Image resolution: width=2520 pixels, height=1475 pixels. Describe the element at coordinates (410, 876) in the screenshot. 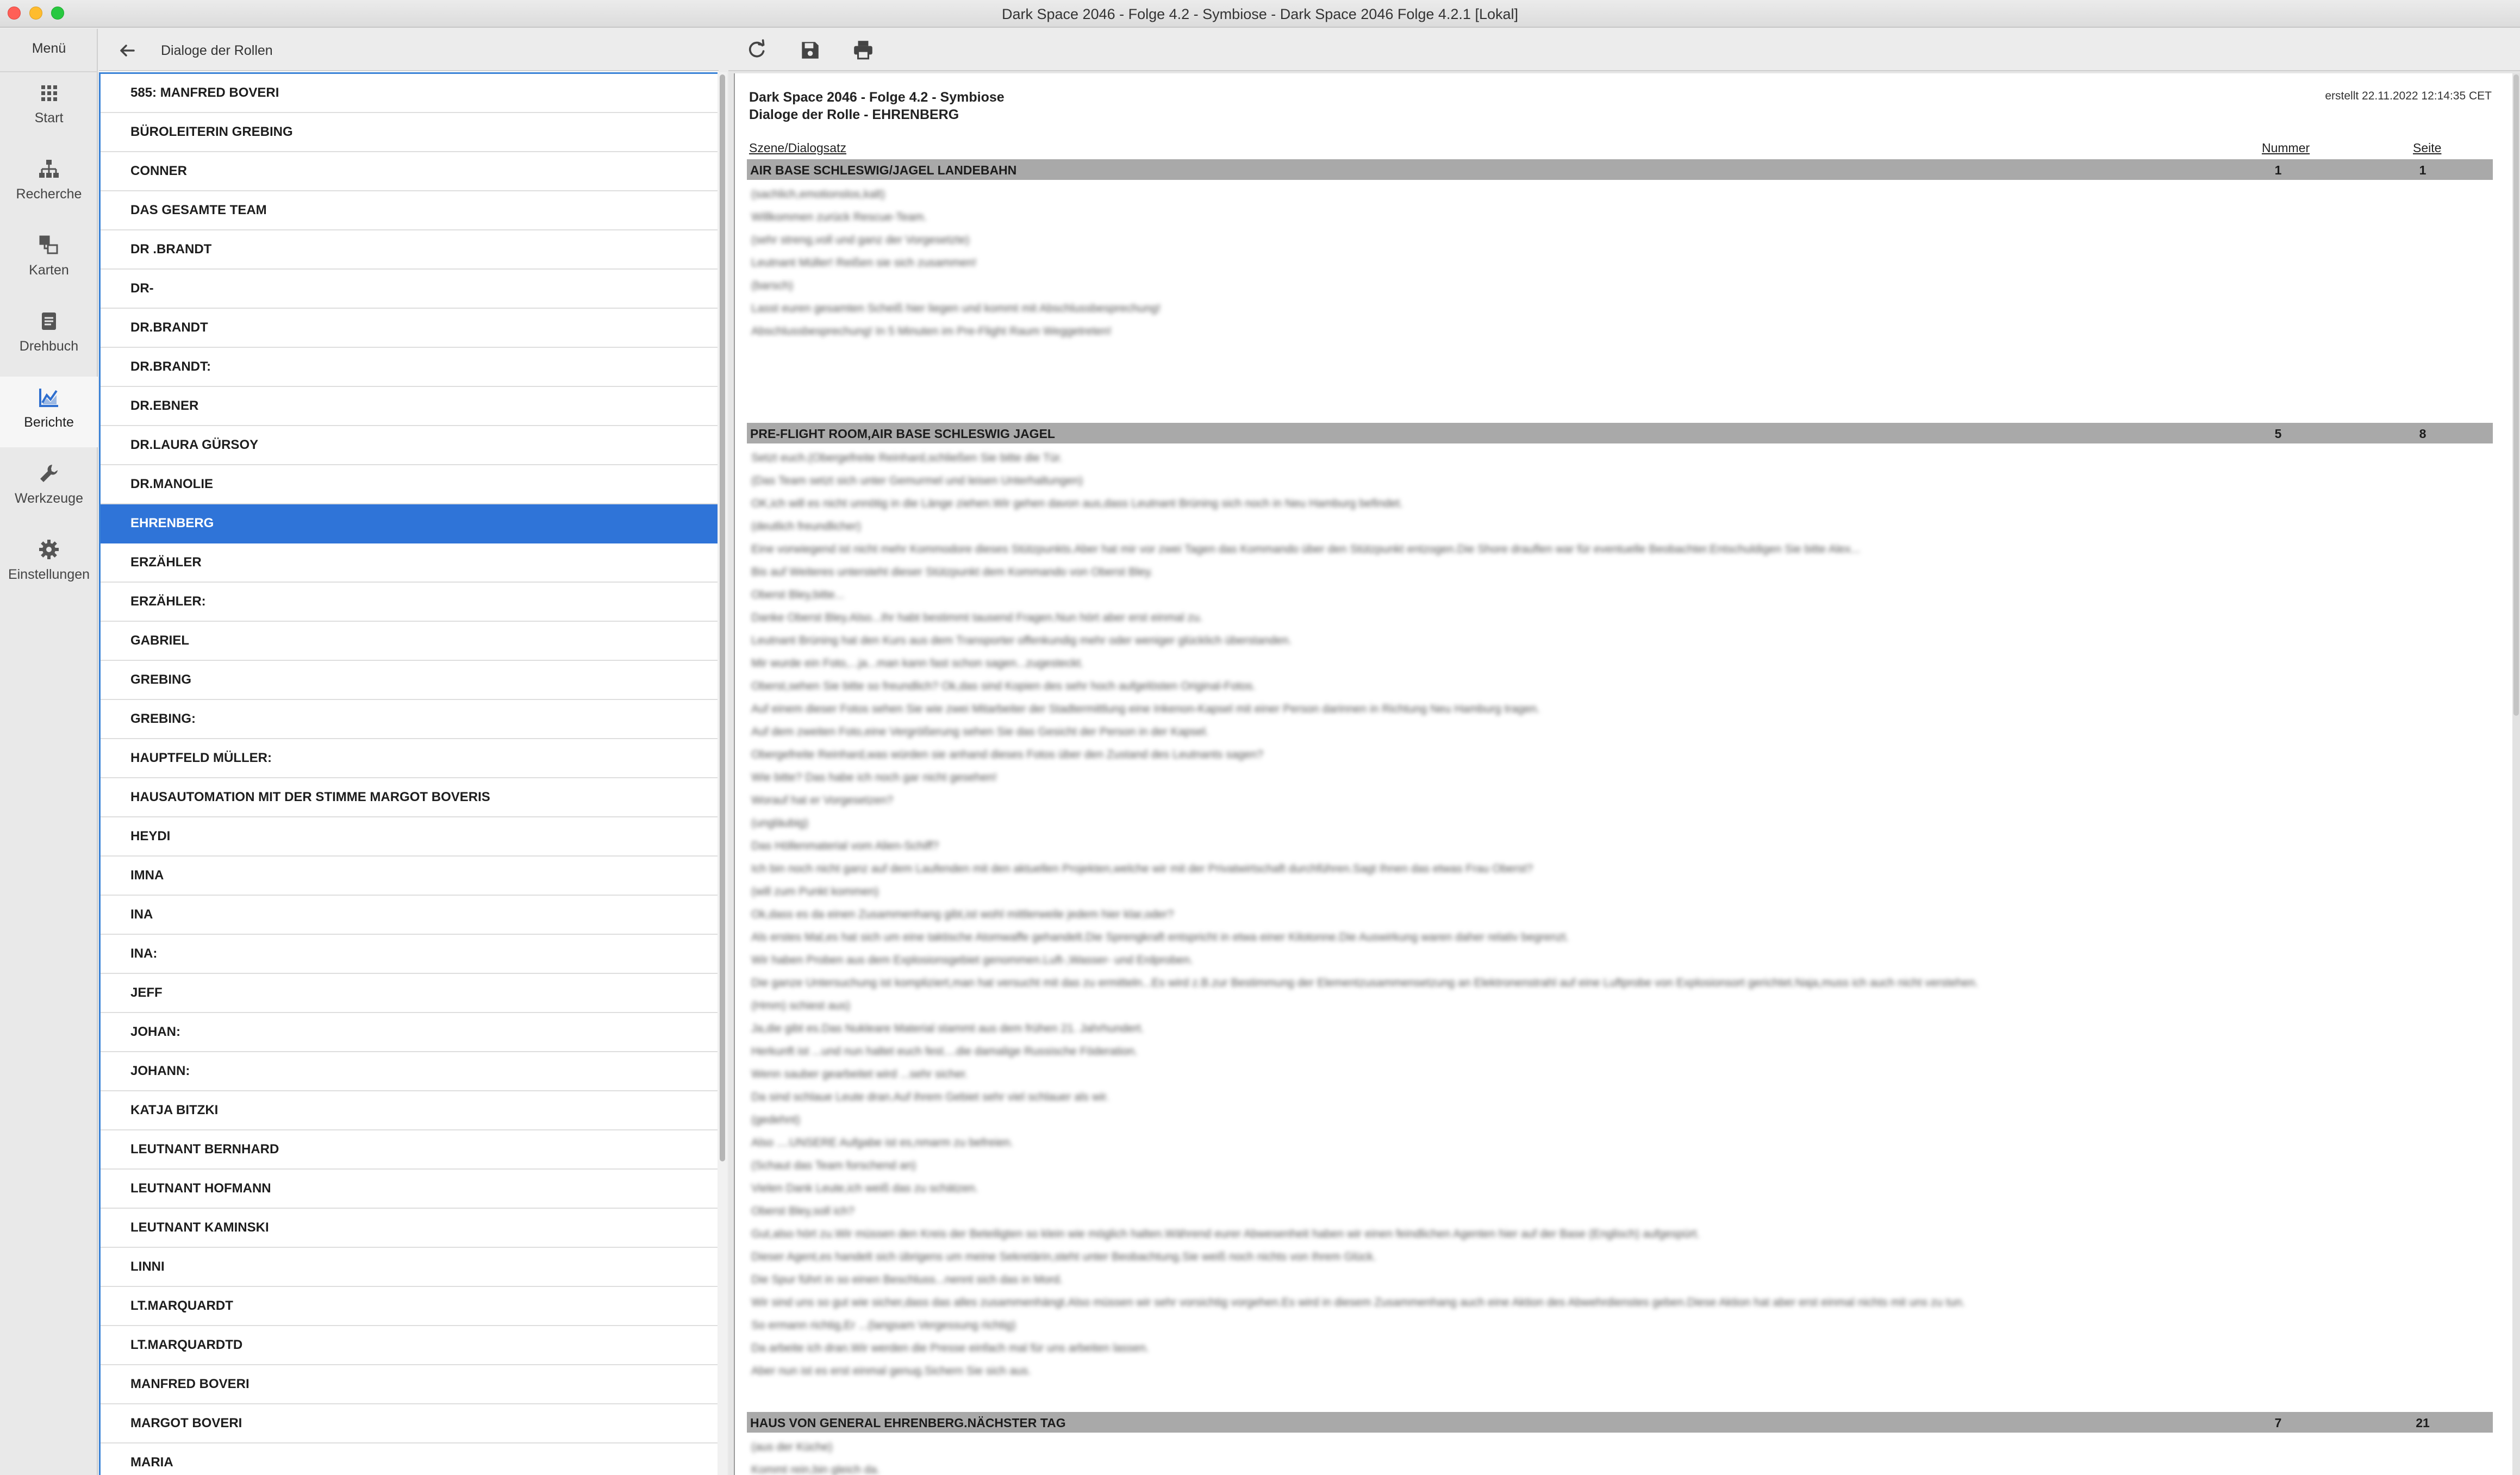

I see `role-list-item: IMNA` at that location.